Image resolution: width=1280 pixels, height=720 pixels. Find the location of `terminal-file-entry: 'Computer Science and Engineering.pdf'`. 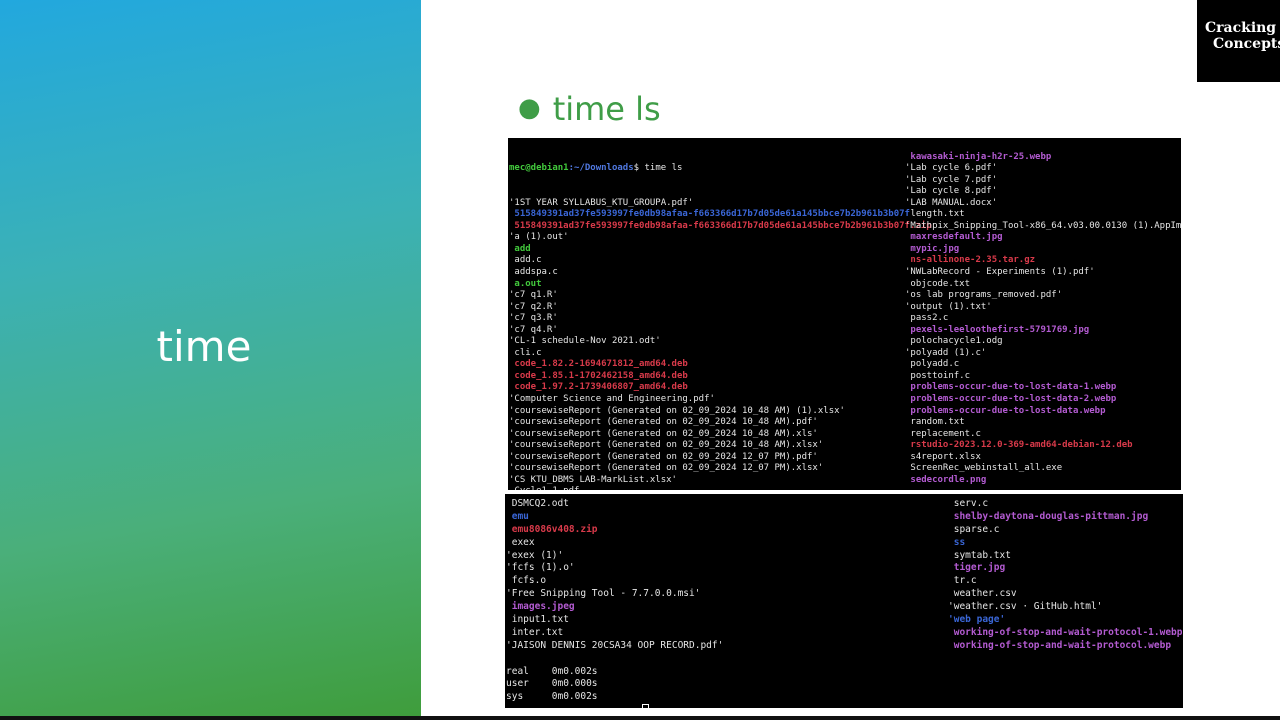

terminal-file-entry: 'Computer Science and Engineering.pdf' is located at coordinates (612, 399).